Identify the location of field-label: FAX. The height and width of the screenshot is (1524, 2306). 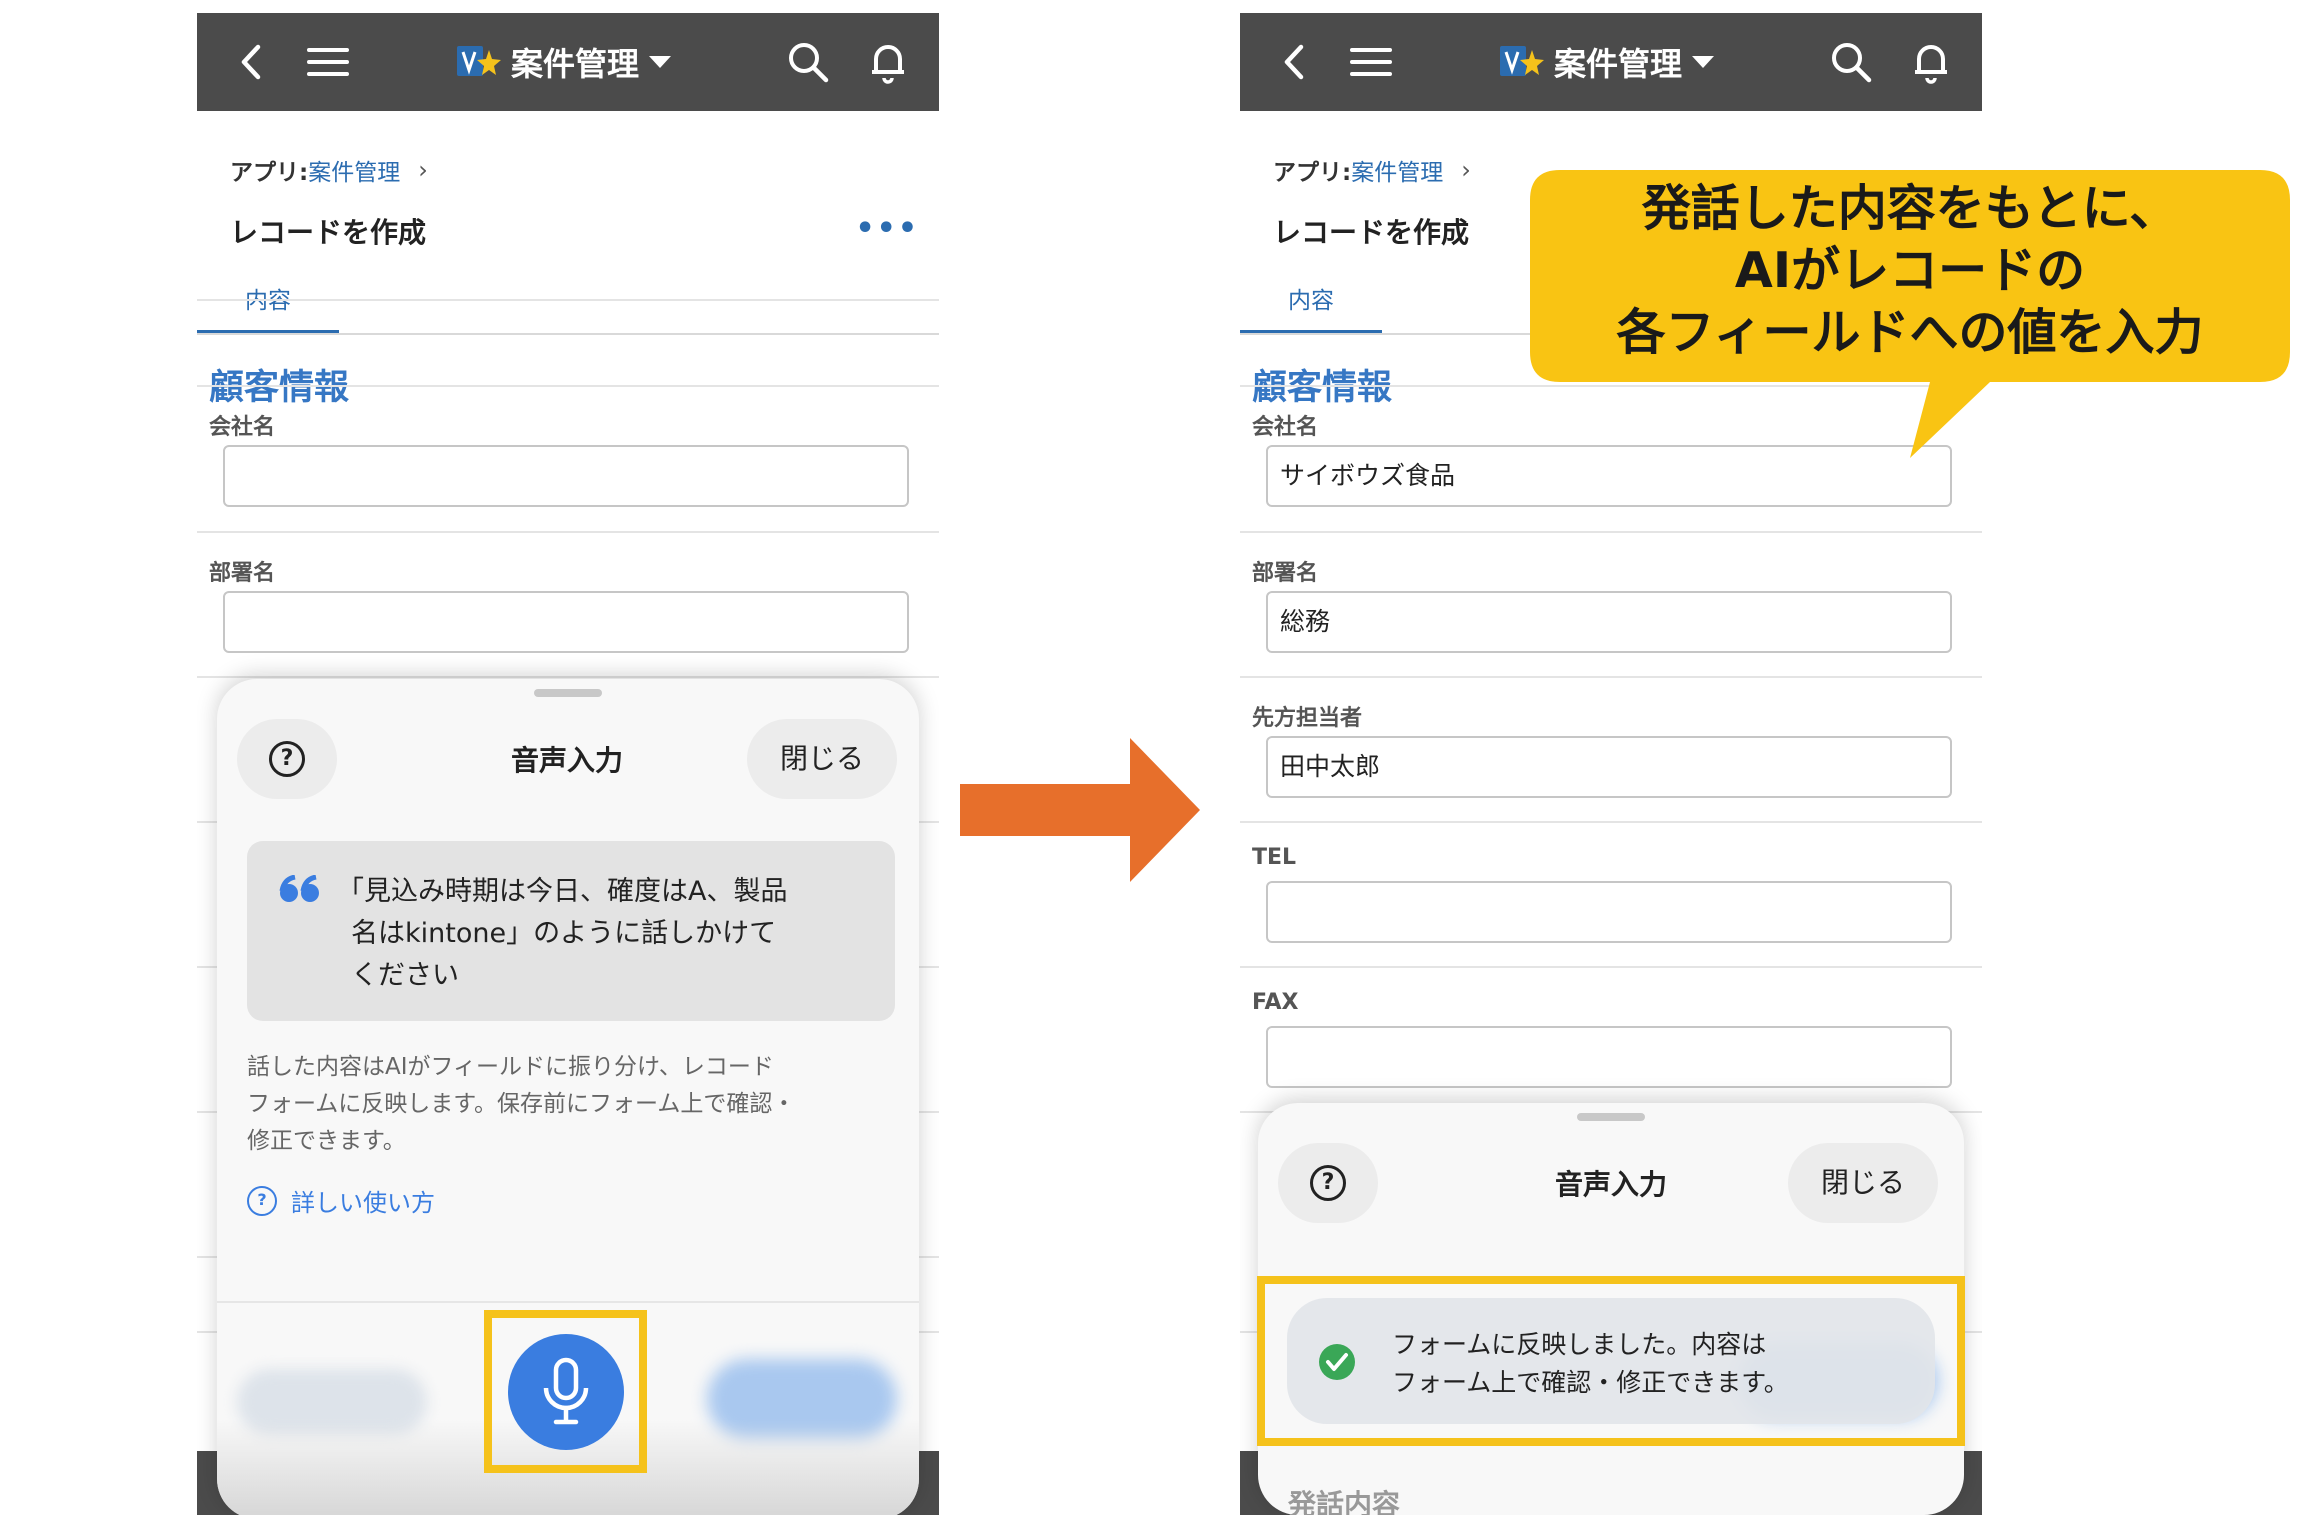
(1275, 1002).